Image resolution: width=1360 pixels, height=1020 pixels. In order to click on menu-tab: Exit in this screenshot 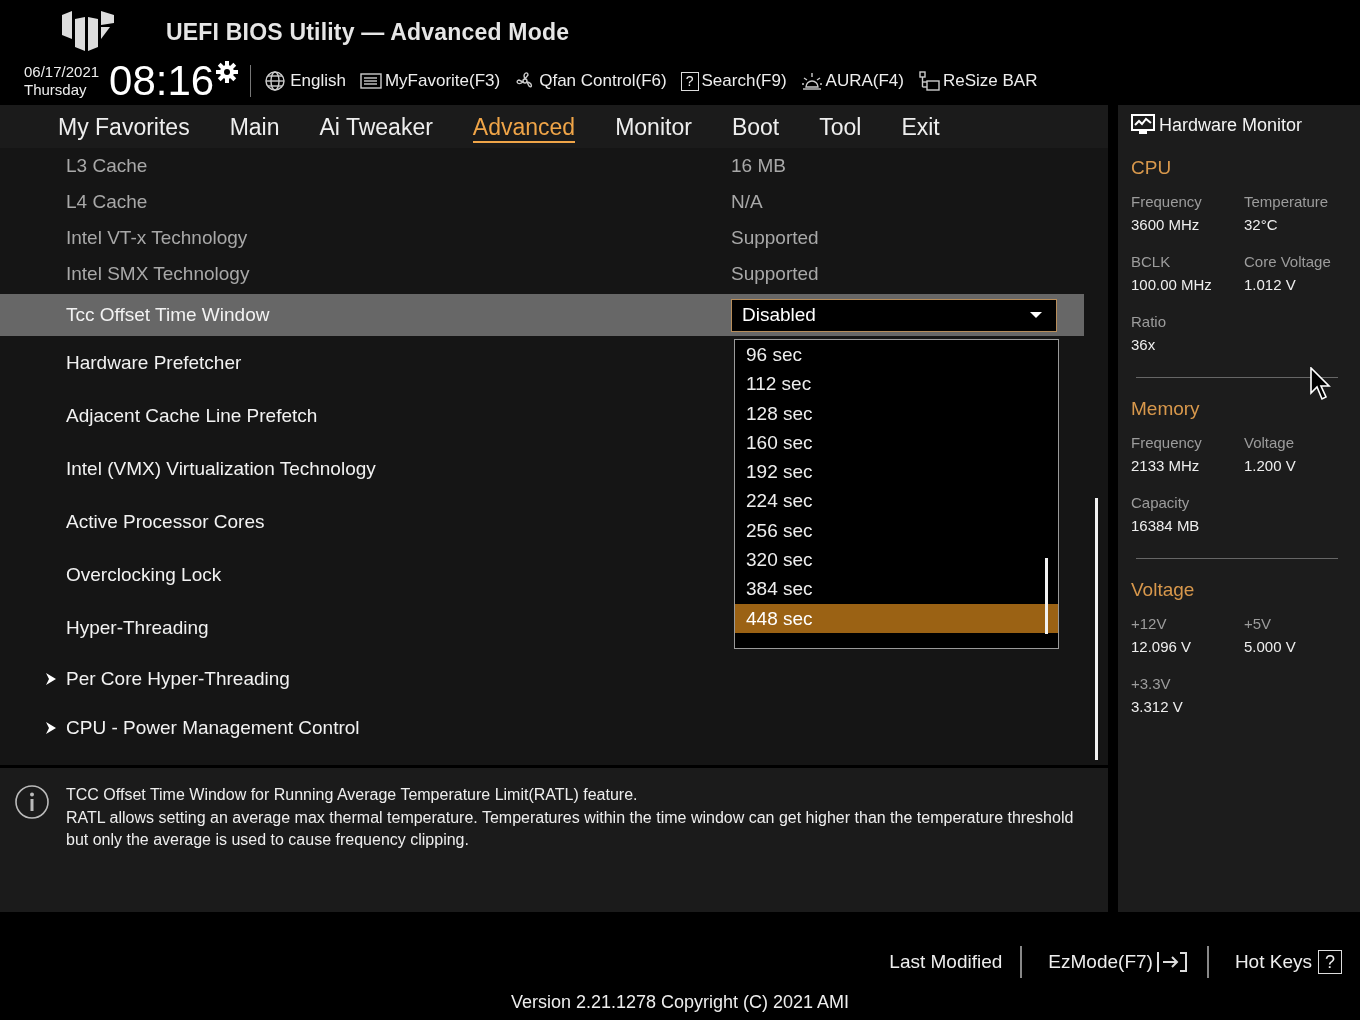, I will do `click(920, 126)`.